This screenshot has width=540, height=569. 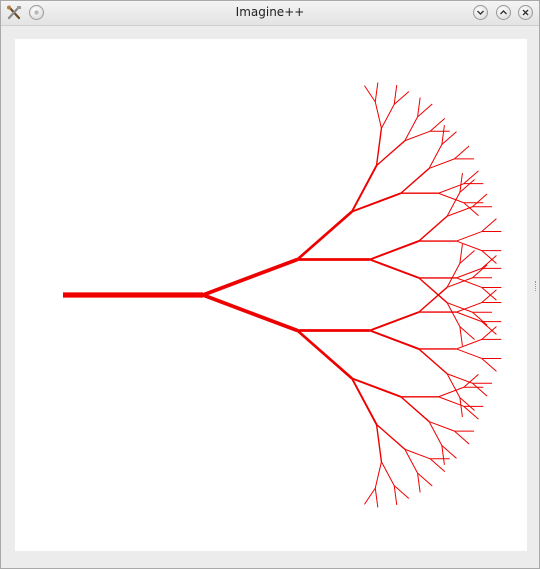 I want to click on close-icon, so click(x=525, y=12).